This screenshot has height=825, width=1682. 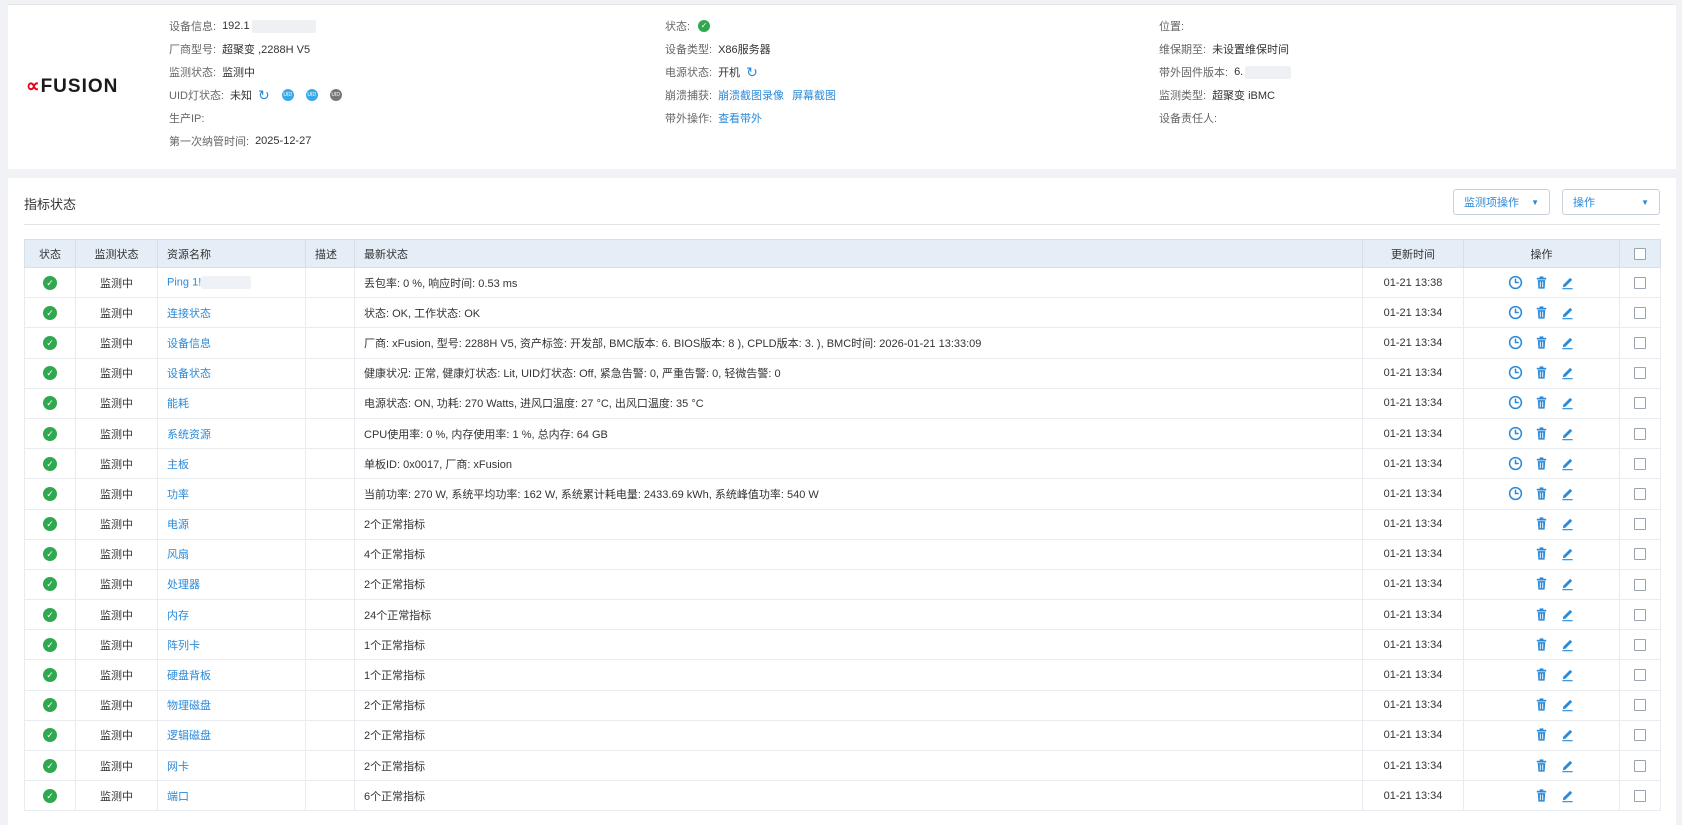 What do you see at coordinates (184, 283) in the screenshot?
I see `resource-link: Ping 1!` at bounding box center [184, 283].